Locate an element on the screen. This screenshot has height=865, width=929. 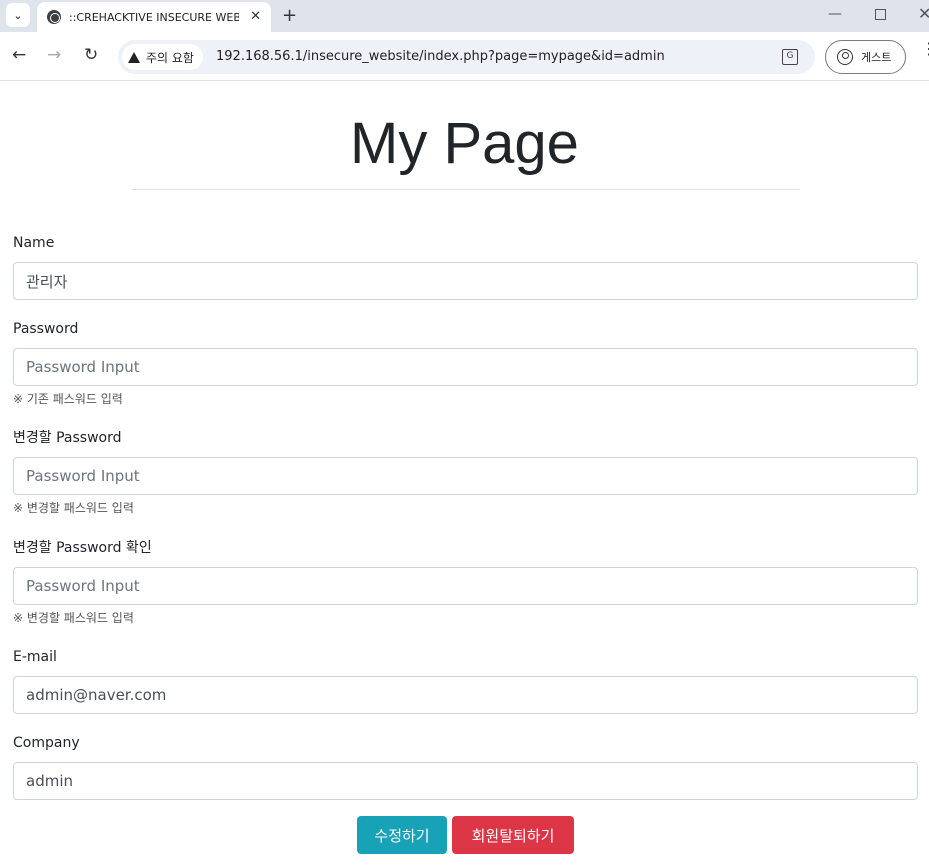
email-input is located at coordinates (465, 695).